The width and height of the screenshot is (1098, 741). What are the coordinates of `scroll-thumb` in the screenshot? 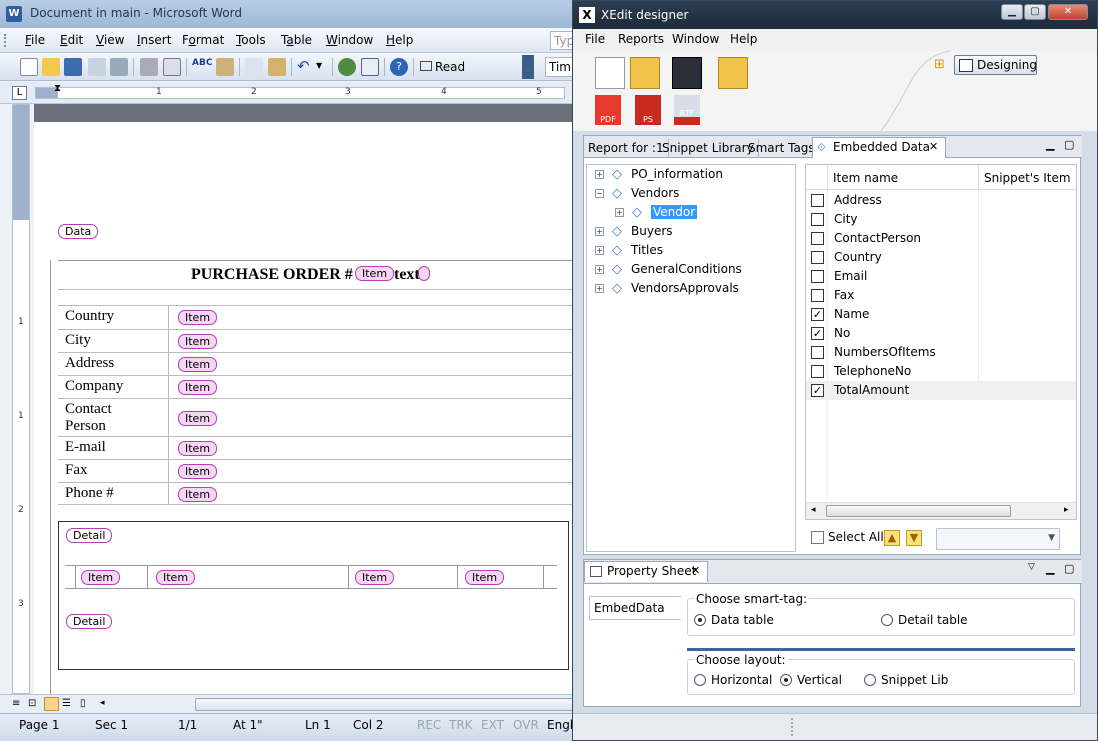 It's located at (385, 704).